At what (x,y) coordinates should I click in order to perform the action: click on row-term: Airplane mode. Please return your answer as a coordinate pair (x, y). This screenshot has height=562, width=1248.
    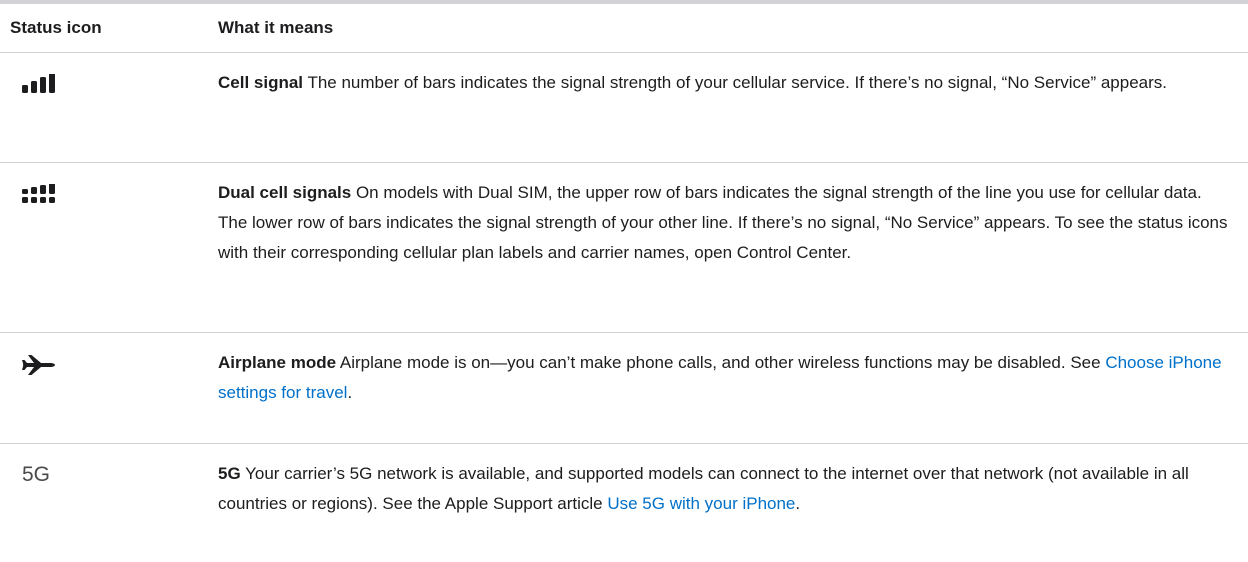
    Looking at the image, I should click on (277, 362).